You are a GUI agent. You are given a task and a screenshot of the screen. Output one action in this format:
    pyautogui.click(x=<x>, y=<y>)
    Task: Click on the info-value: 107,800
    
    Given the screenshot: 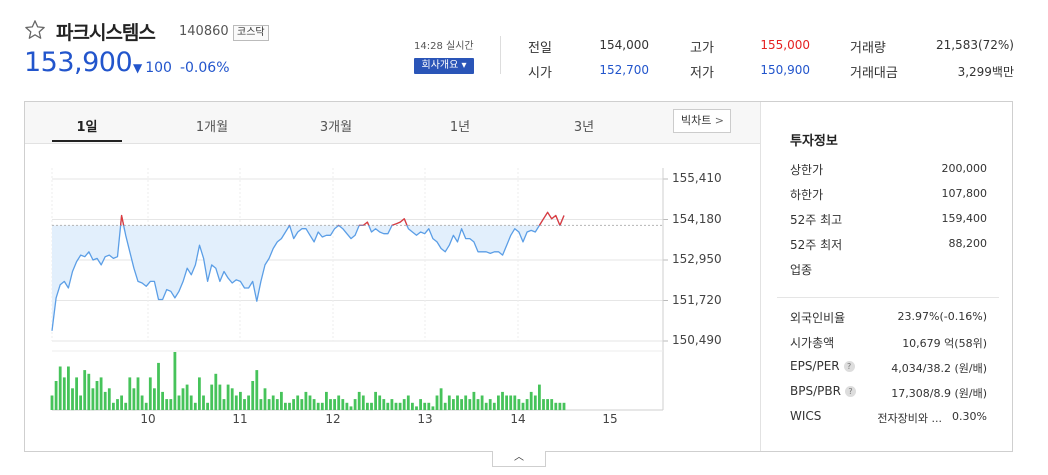 What is the action you would take?
    pyautogui.click(x=964, y=193)
    